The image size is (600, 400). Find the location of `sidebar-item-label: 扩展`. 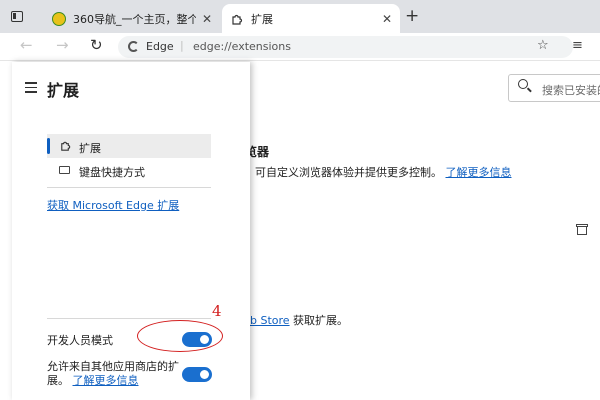

sidebar-item-label: 扩展 is located at coordinates (90, 148).